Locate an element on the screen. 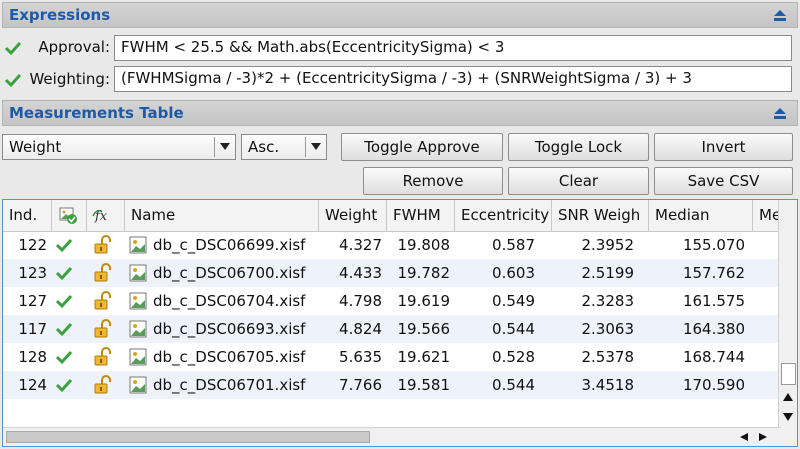  scroll-down-icon is located at coordinates (788, 417).